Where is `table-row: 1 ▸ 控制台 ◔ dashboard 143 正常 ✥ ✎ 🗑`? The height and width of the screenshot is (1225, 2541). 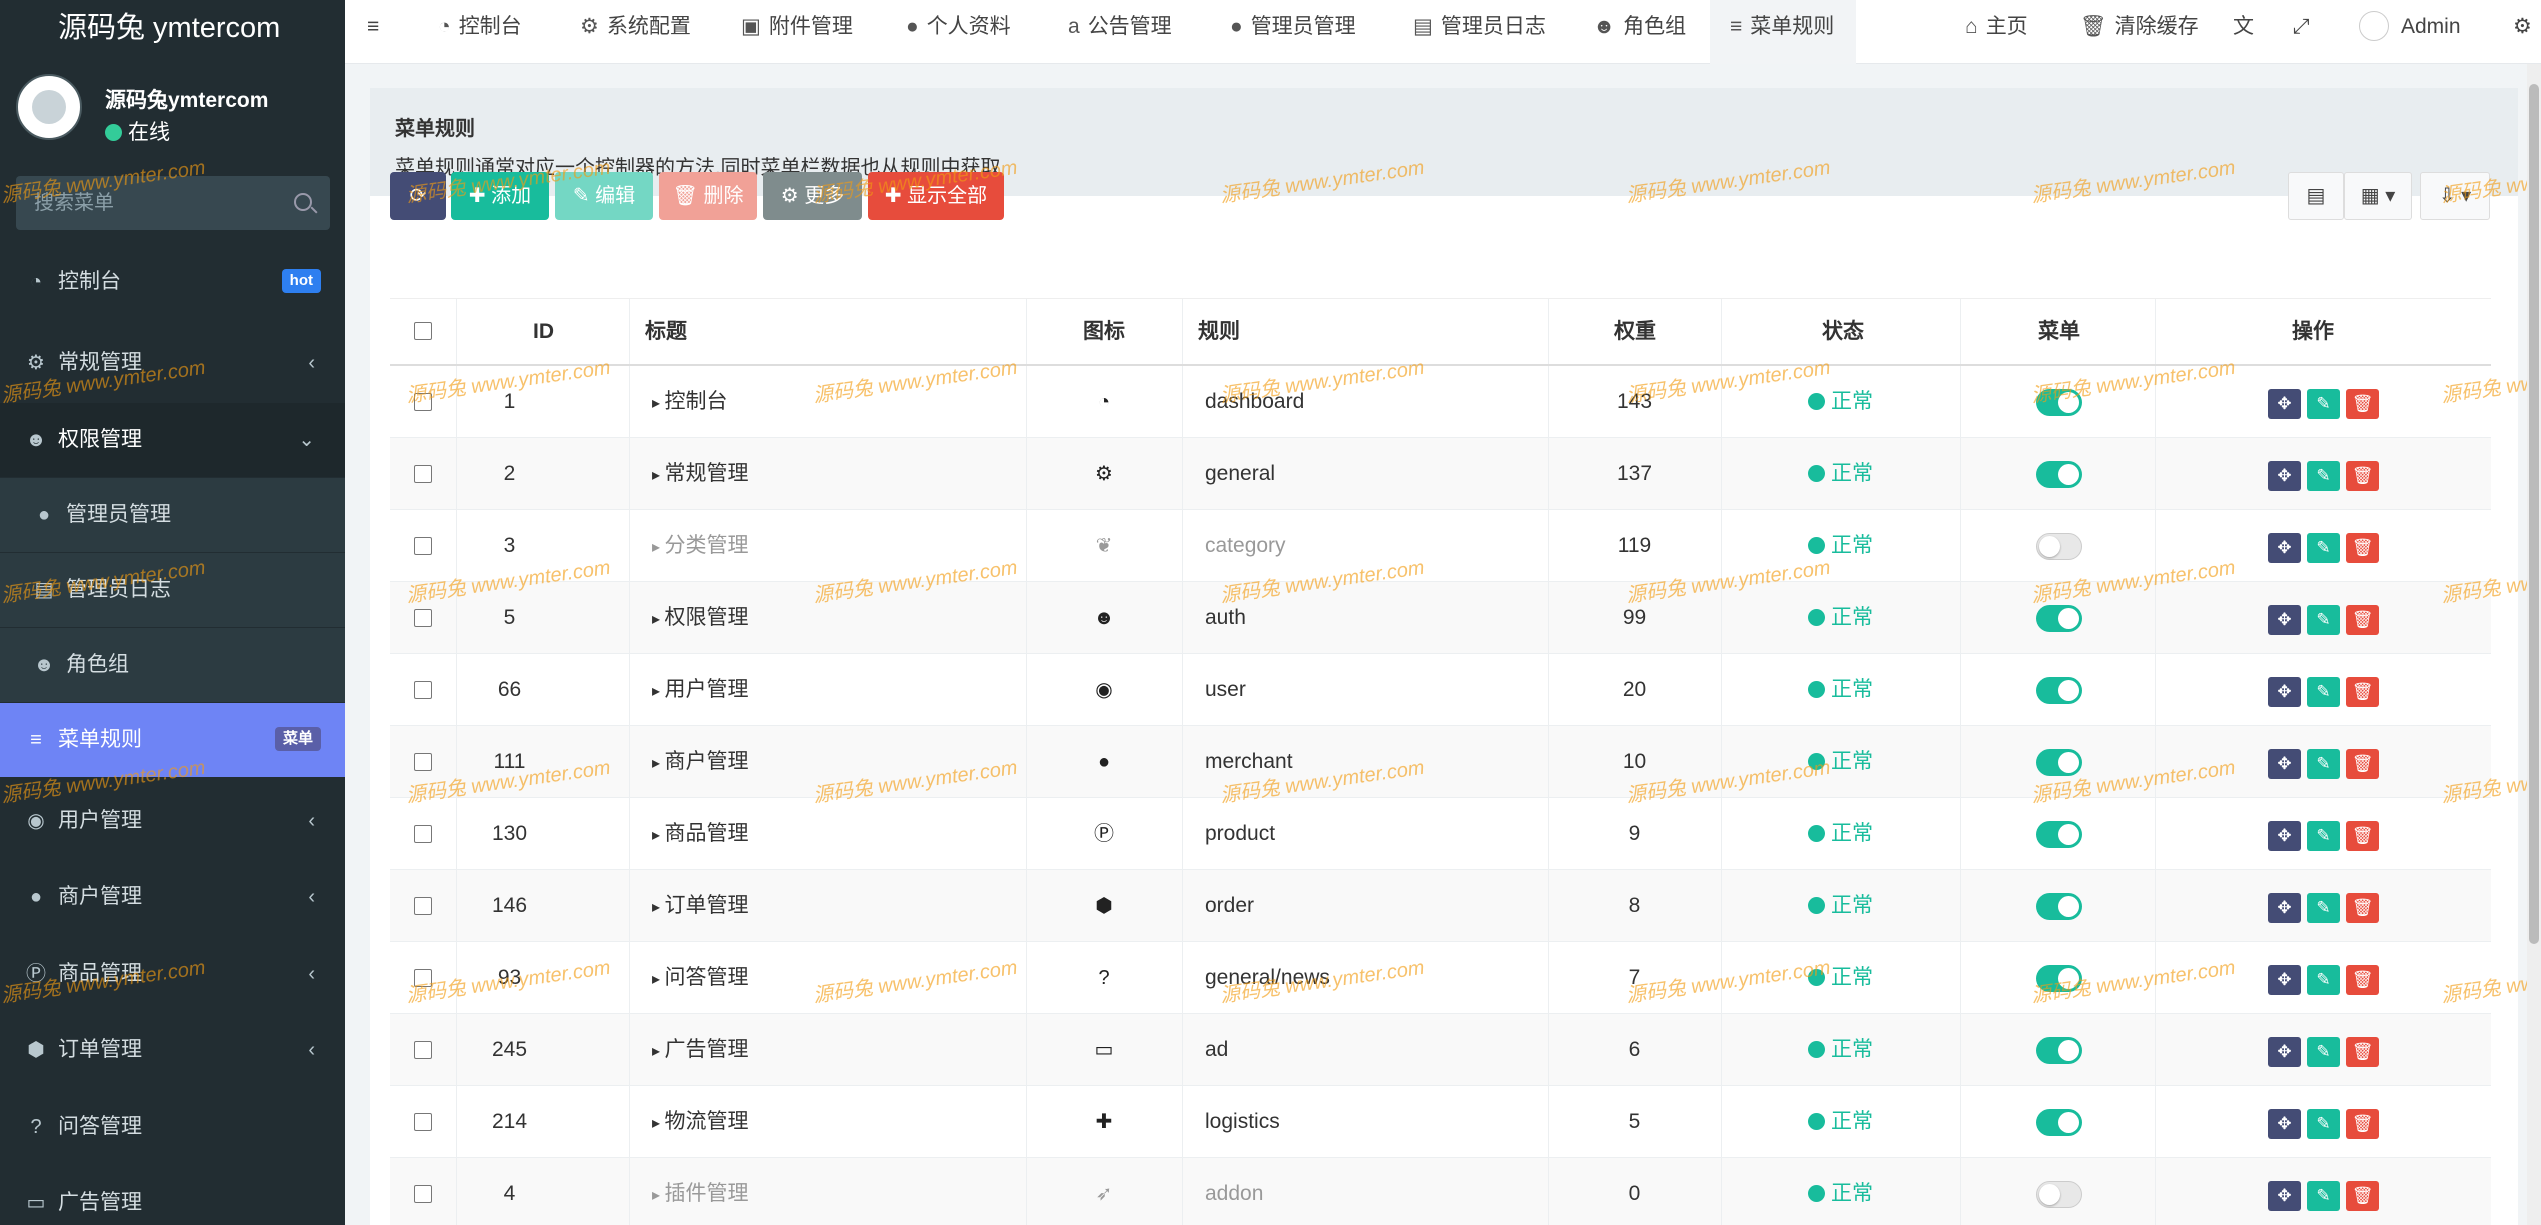
table-row: 1 ▸ 控制台 ◔ dashboard 143 正常 ✥ ✎ 🗑 is located at coordinates (1440, 402).